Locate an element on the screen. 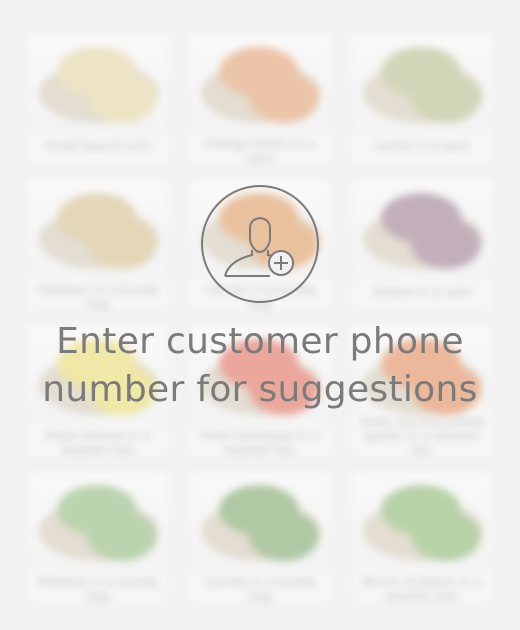  product-card: Bunch of beans in a wooden box is located at coordinates (422, 537).